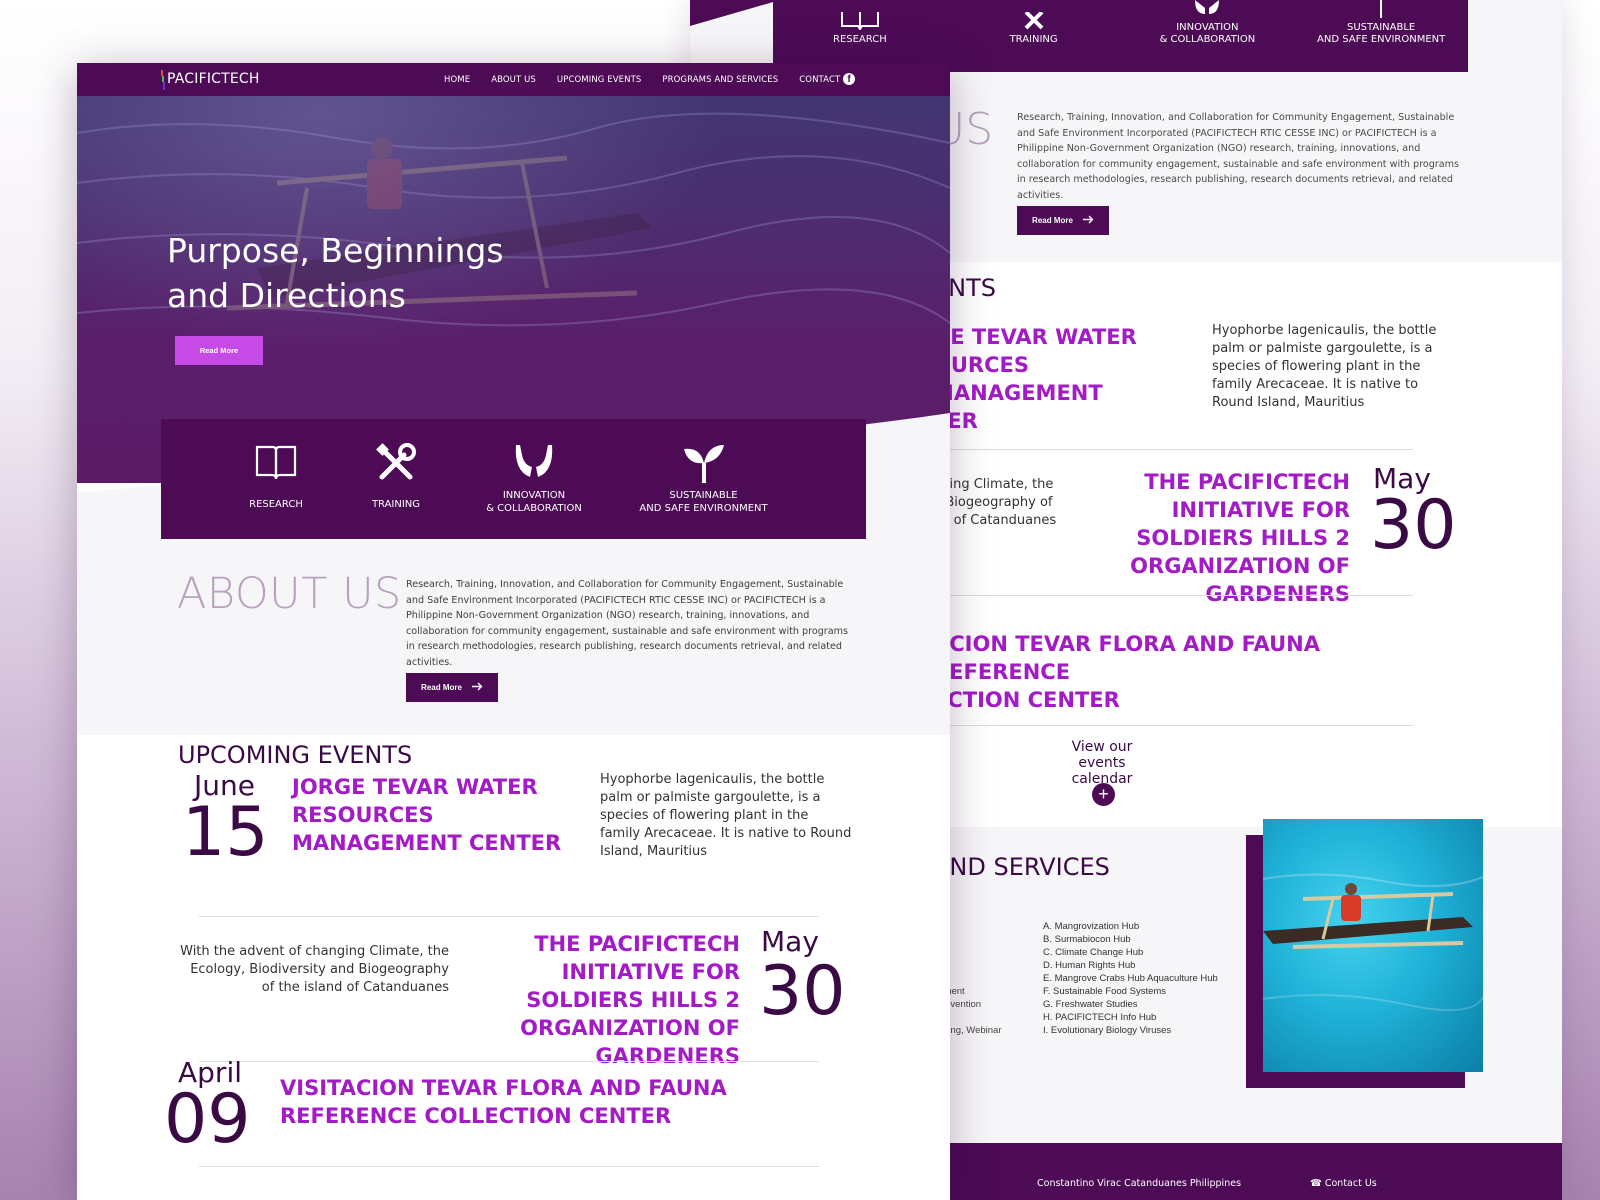 This screenshot has height=1200, width=1600. I want to click on feature-label: INNOVATION & COLLABORATION, so click(534, 502).